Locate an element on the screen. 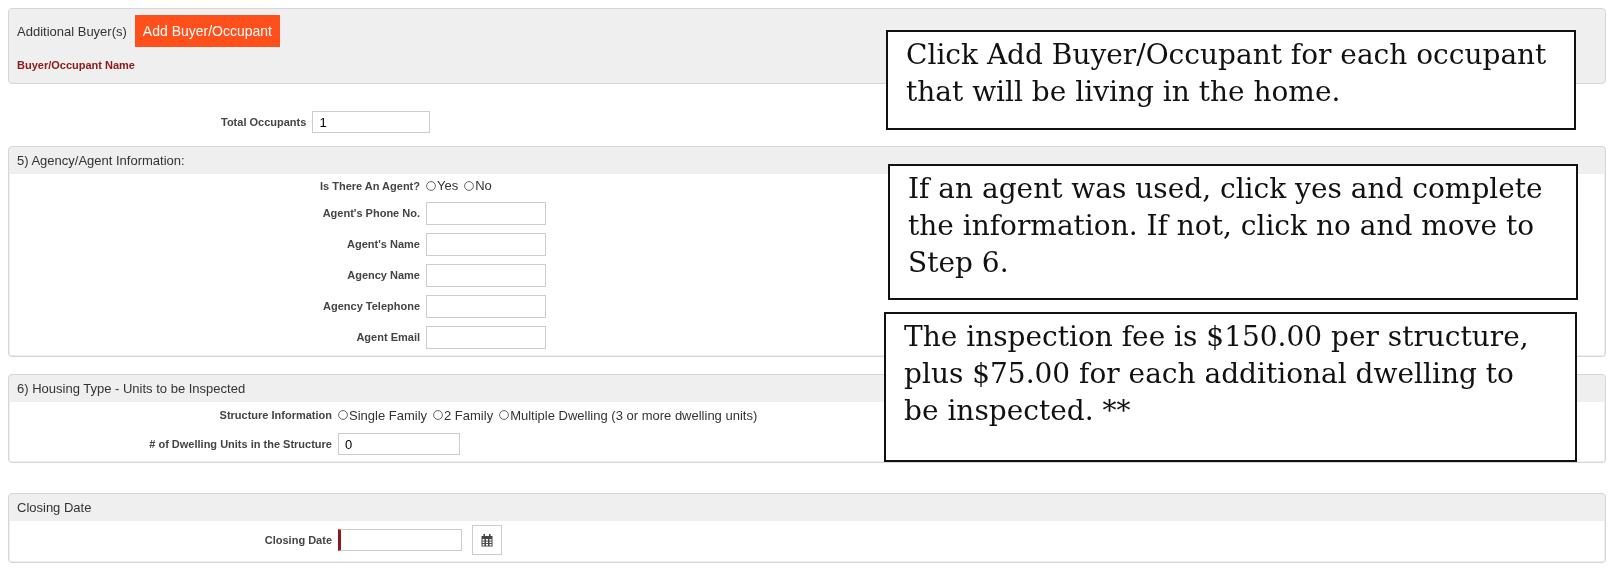 This screenshot has height=570, width=1614. field-label: # of Dwelling Units in the Structure is located at coordinates (240, 444).